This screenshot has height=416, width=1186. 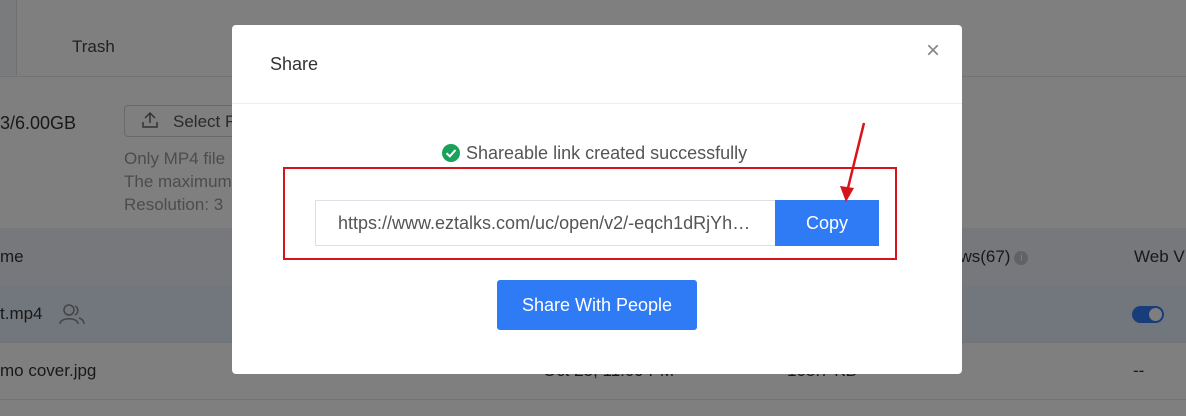 I want to click on success-message: Shareable link created successfully, so click(x=594, y=153).